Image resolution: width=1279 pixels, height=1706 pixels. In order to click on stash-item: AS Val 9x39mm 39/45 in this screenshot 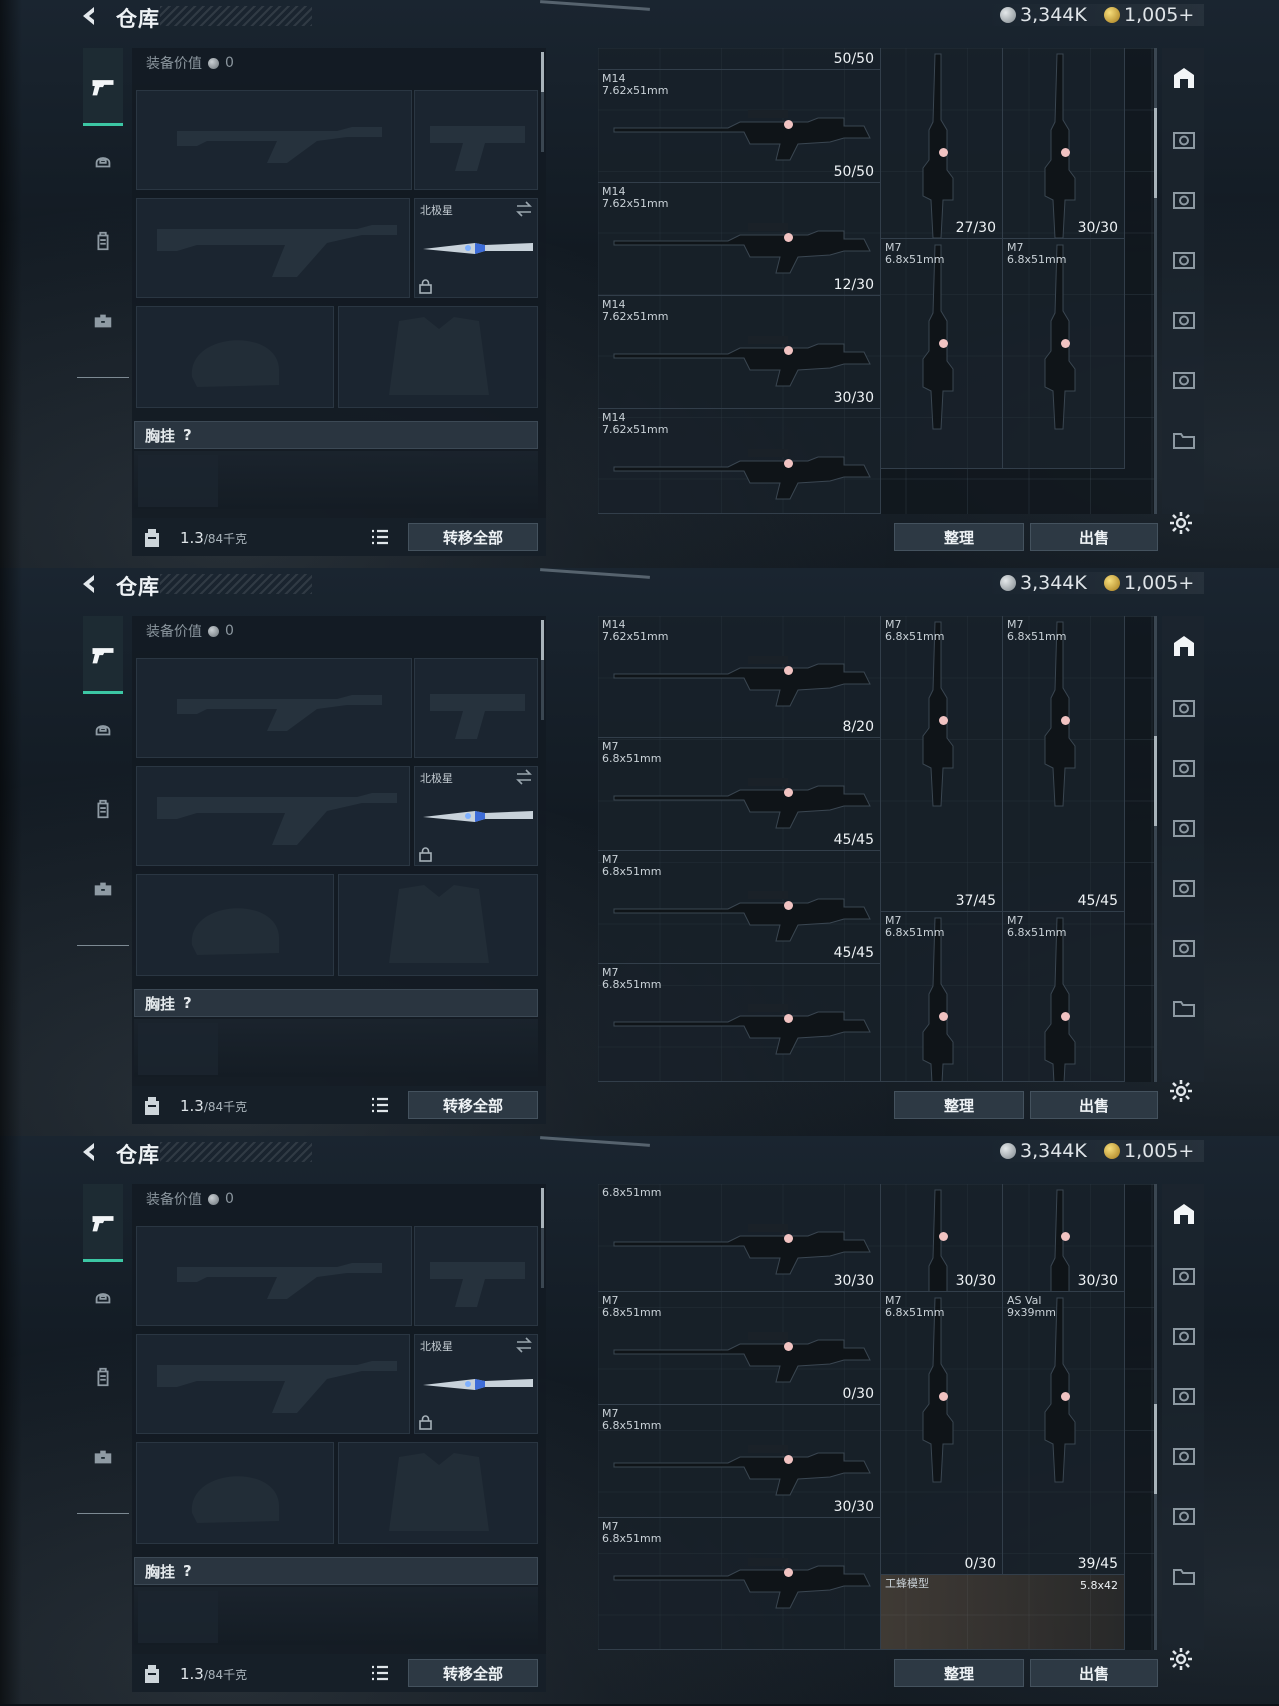, I will do `click(1064, 1433)`.